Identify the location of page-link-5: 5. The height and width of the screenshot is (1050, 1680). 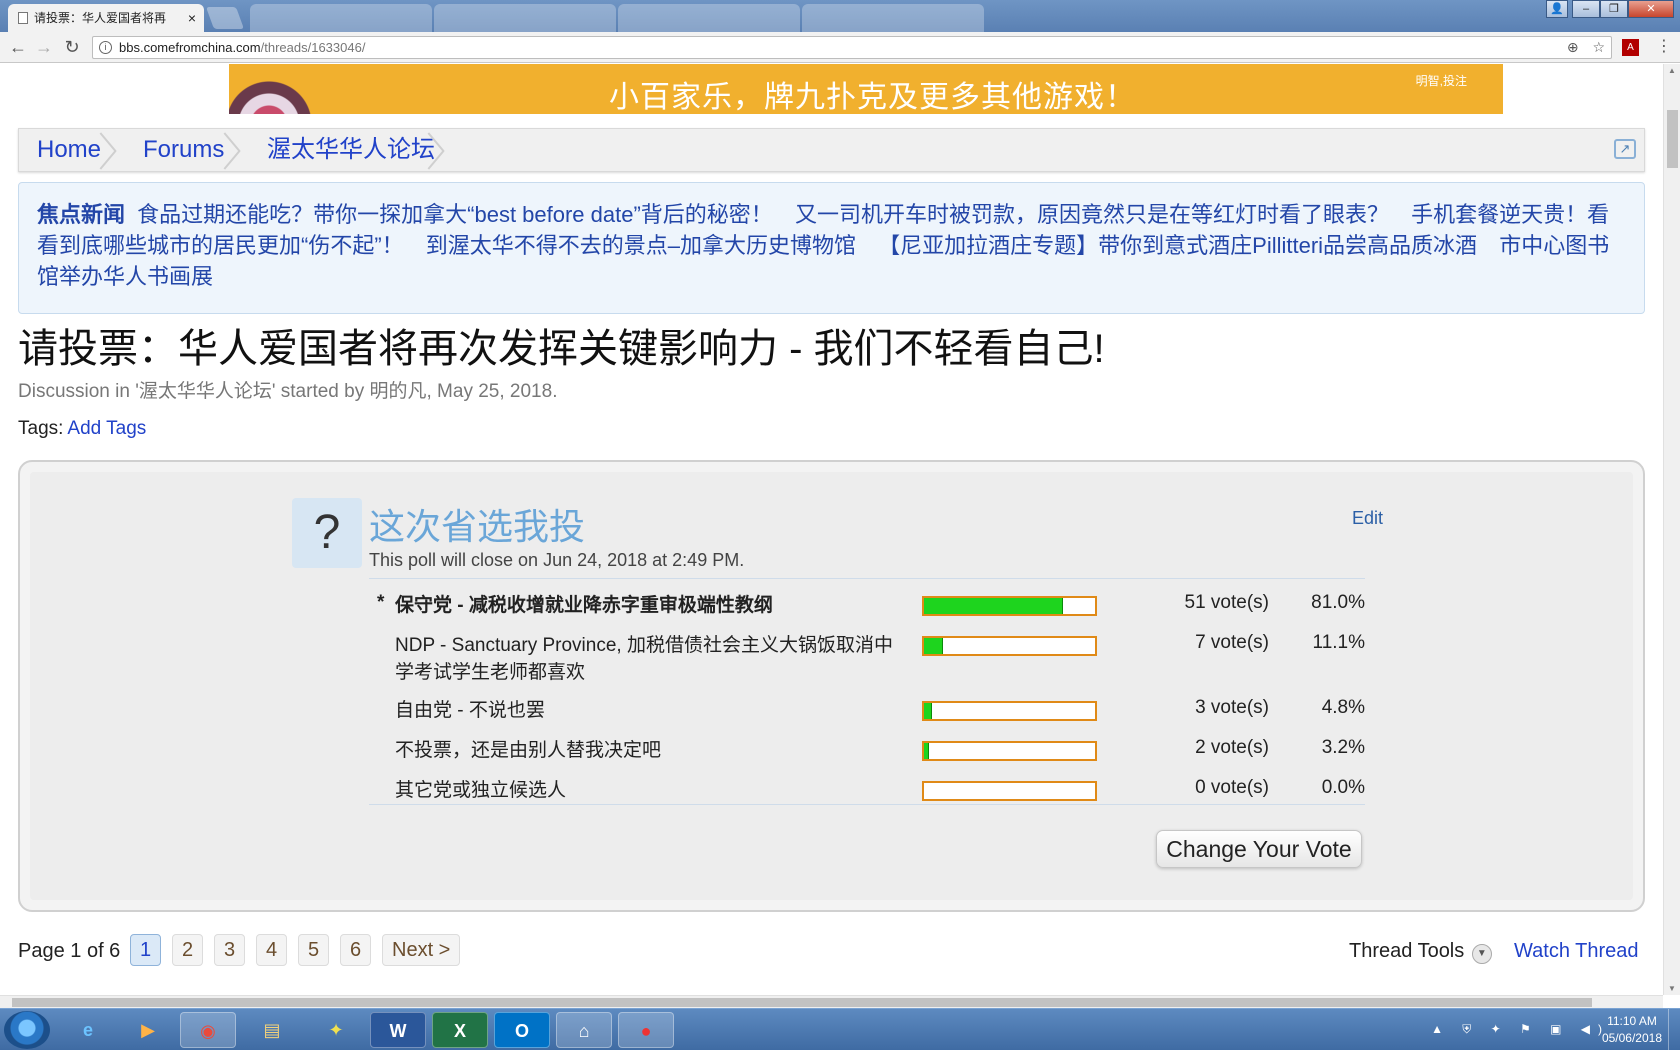
(314, 950).